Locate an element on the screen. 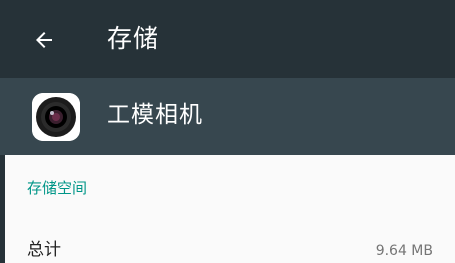 This screenshot has width=455, height=263. back-button is located at coordinates (44, 40).